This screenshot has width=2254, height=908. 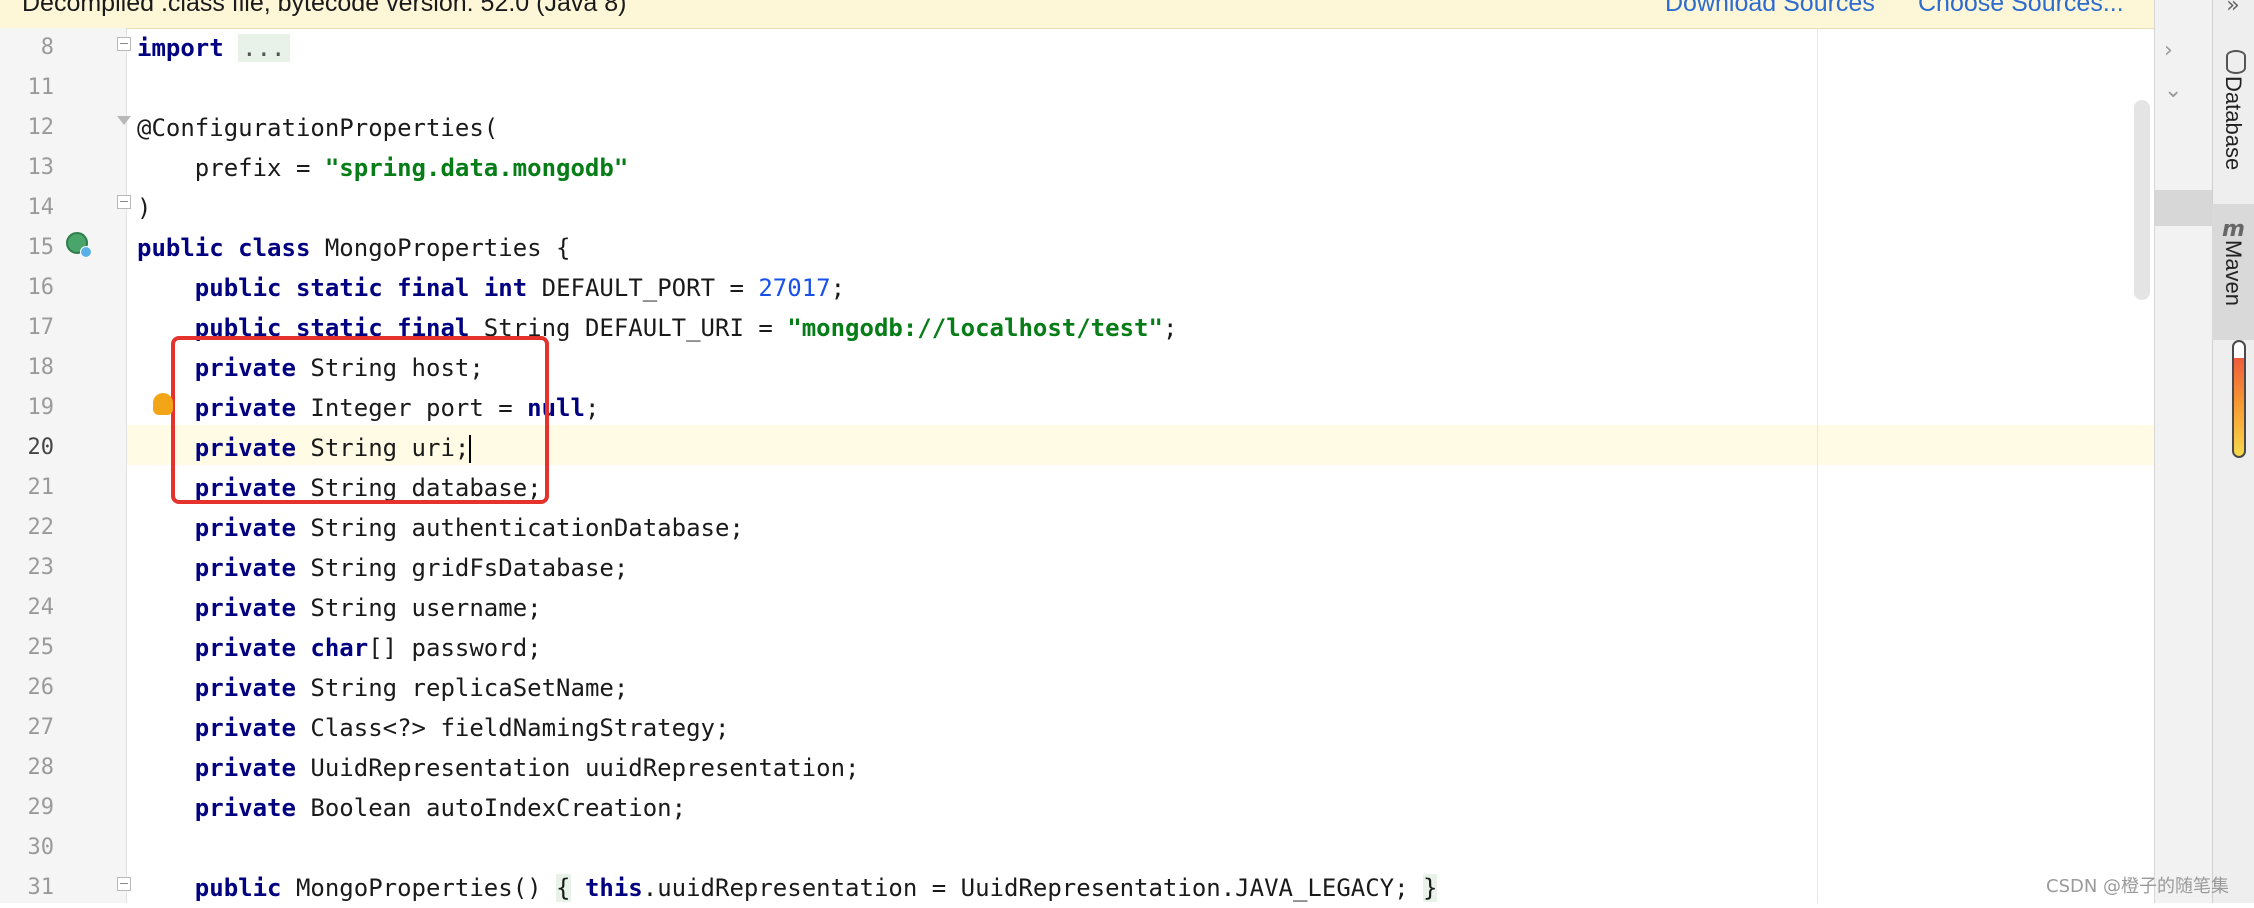 What do you see at coordinates (144, 208) in the screenshot?
I see `code-line-14: )` at bounding box center [144, 208].